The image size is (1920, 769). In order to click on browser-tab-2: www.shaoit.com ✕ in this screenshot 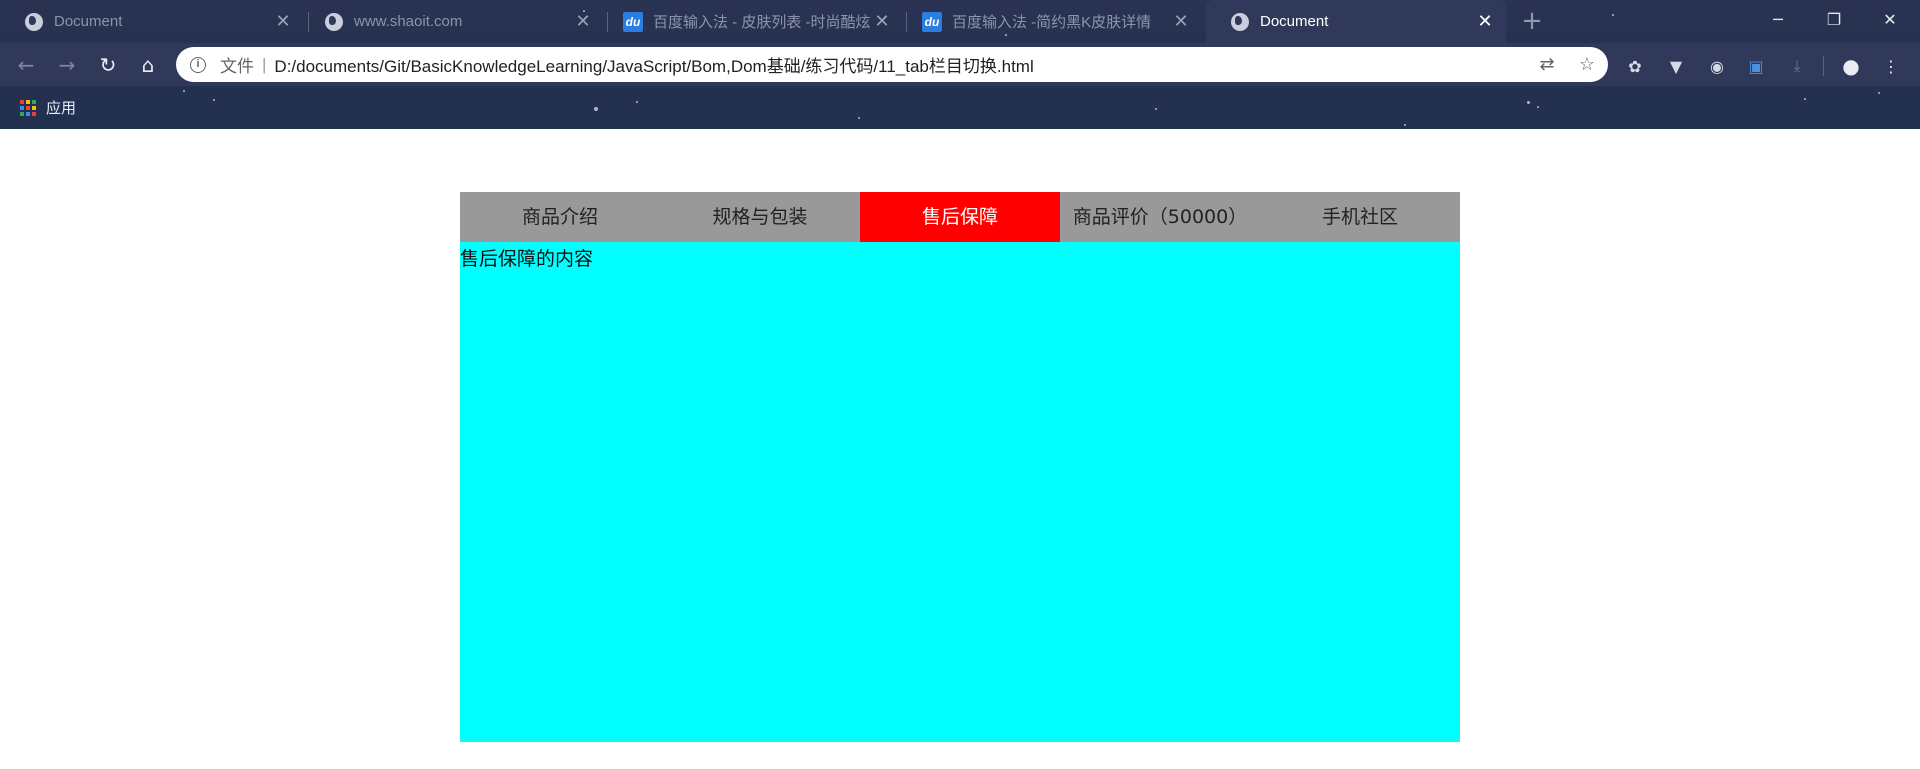, I will do `click(452, 21)`.